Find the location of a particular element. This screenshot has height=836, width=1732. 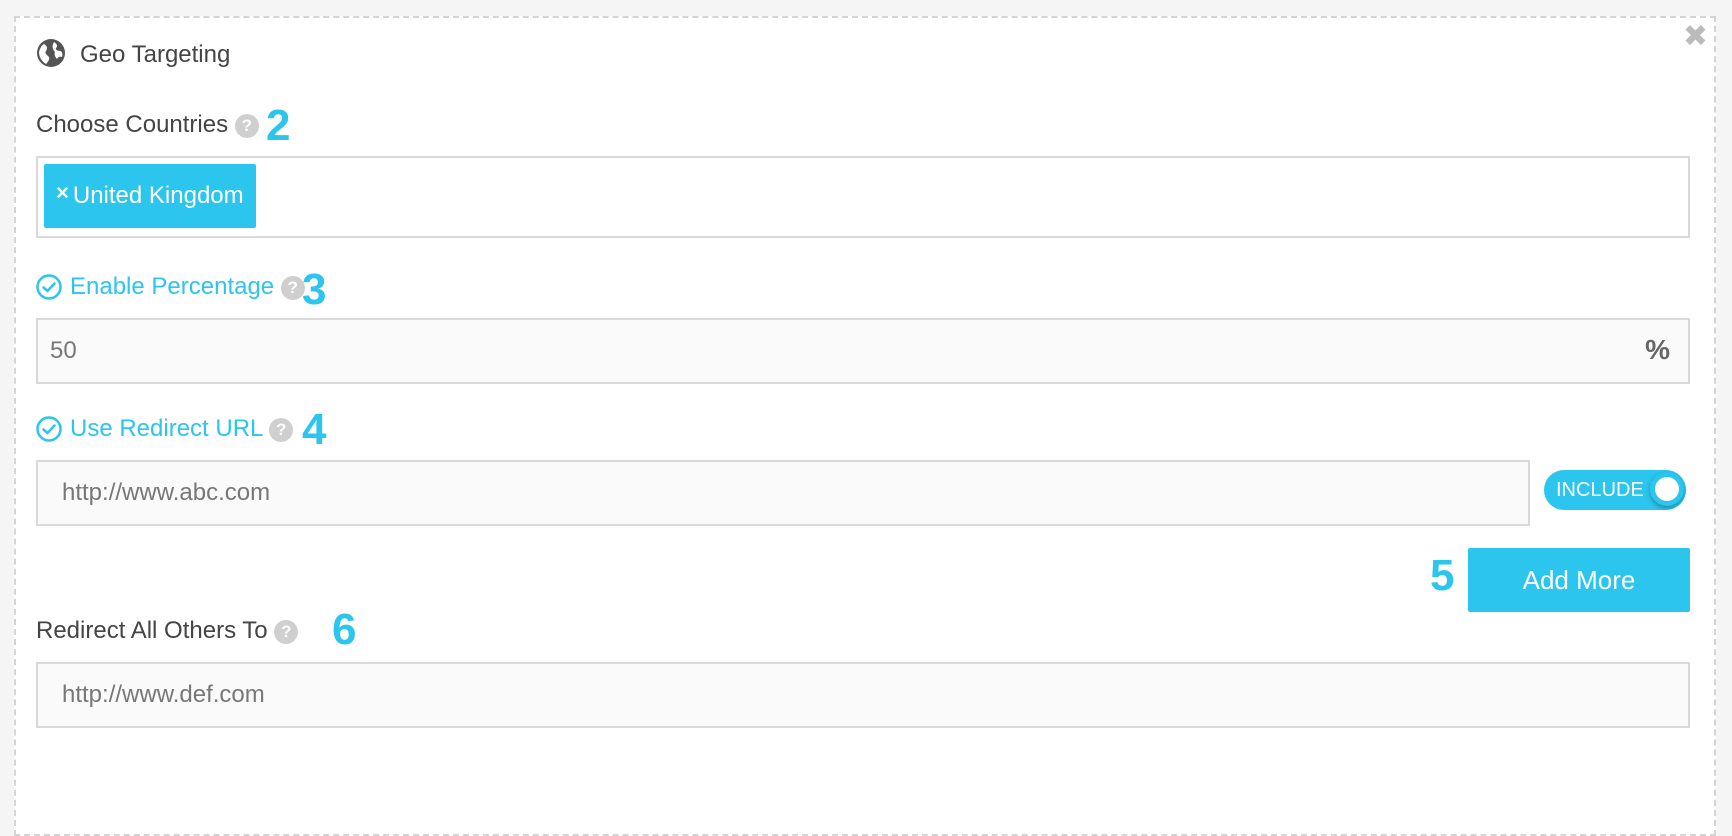

use-redirect-url-checkbox is located at coordinates (49, 429).